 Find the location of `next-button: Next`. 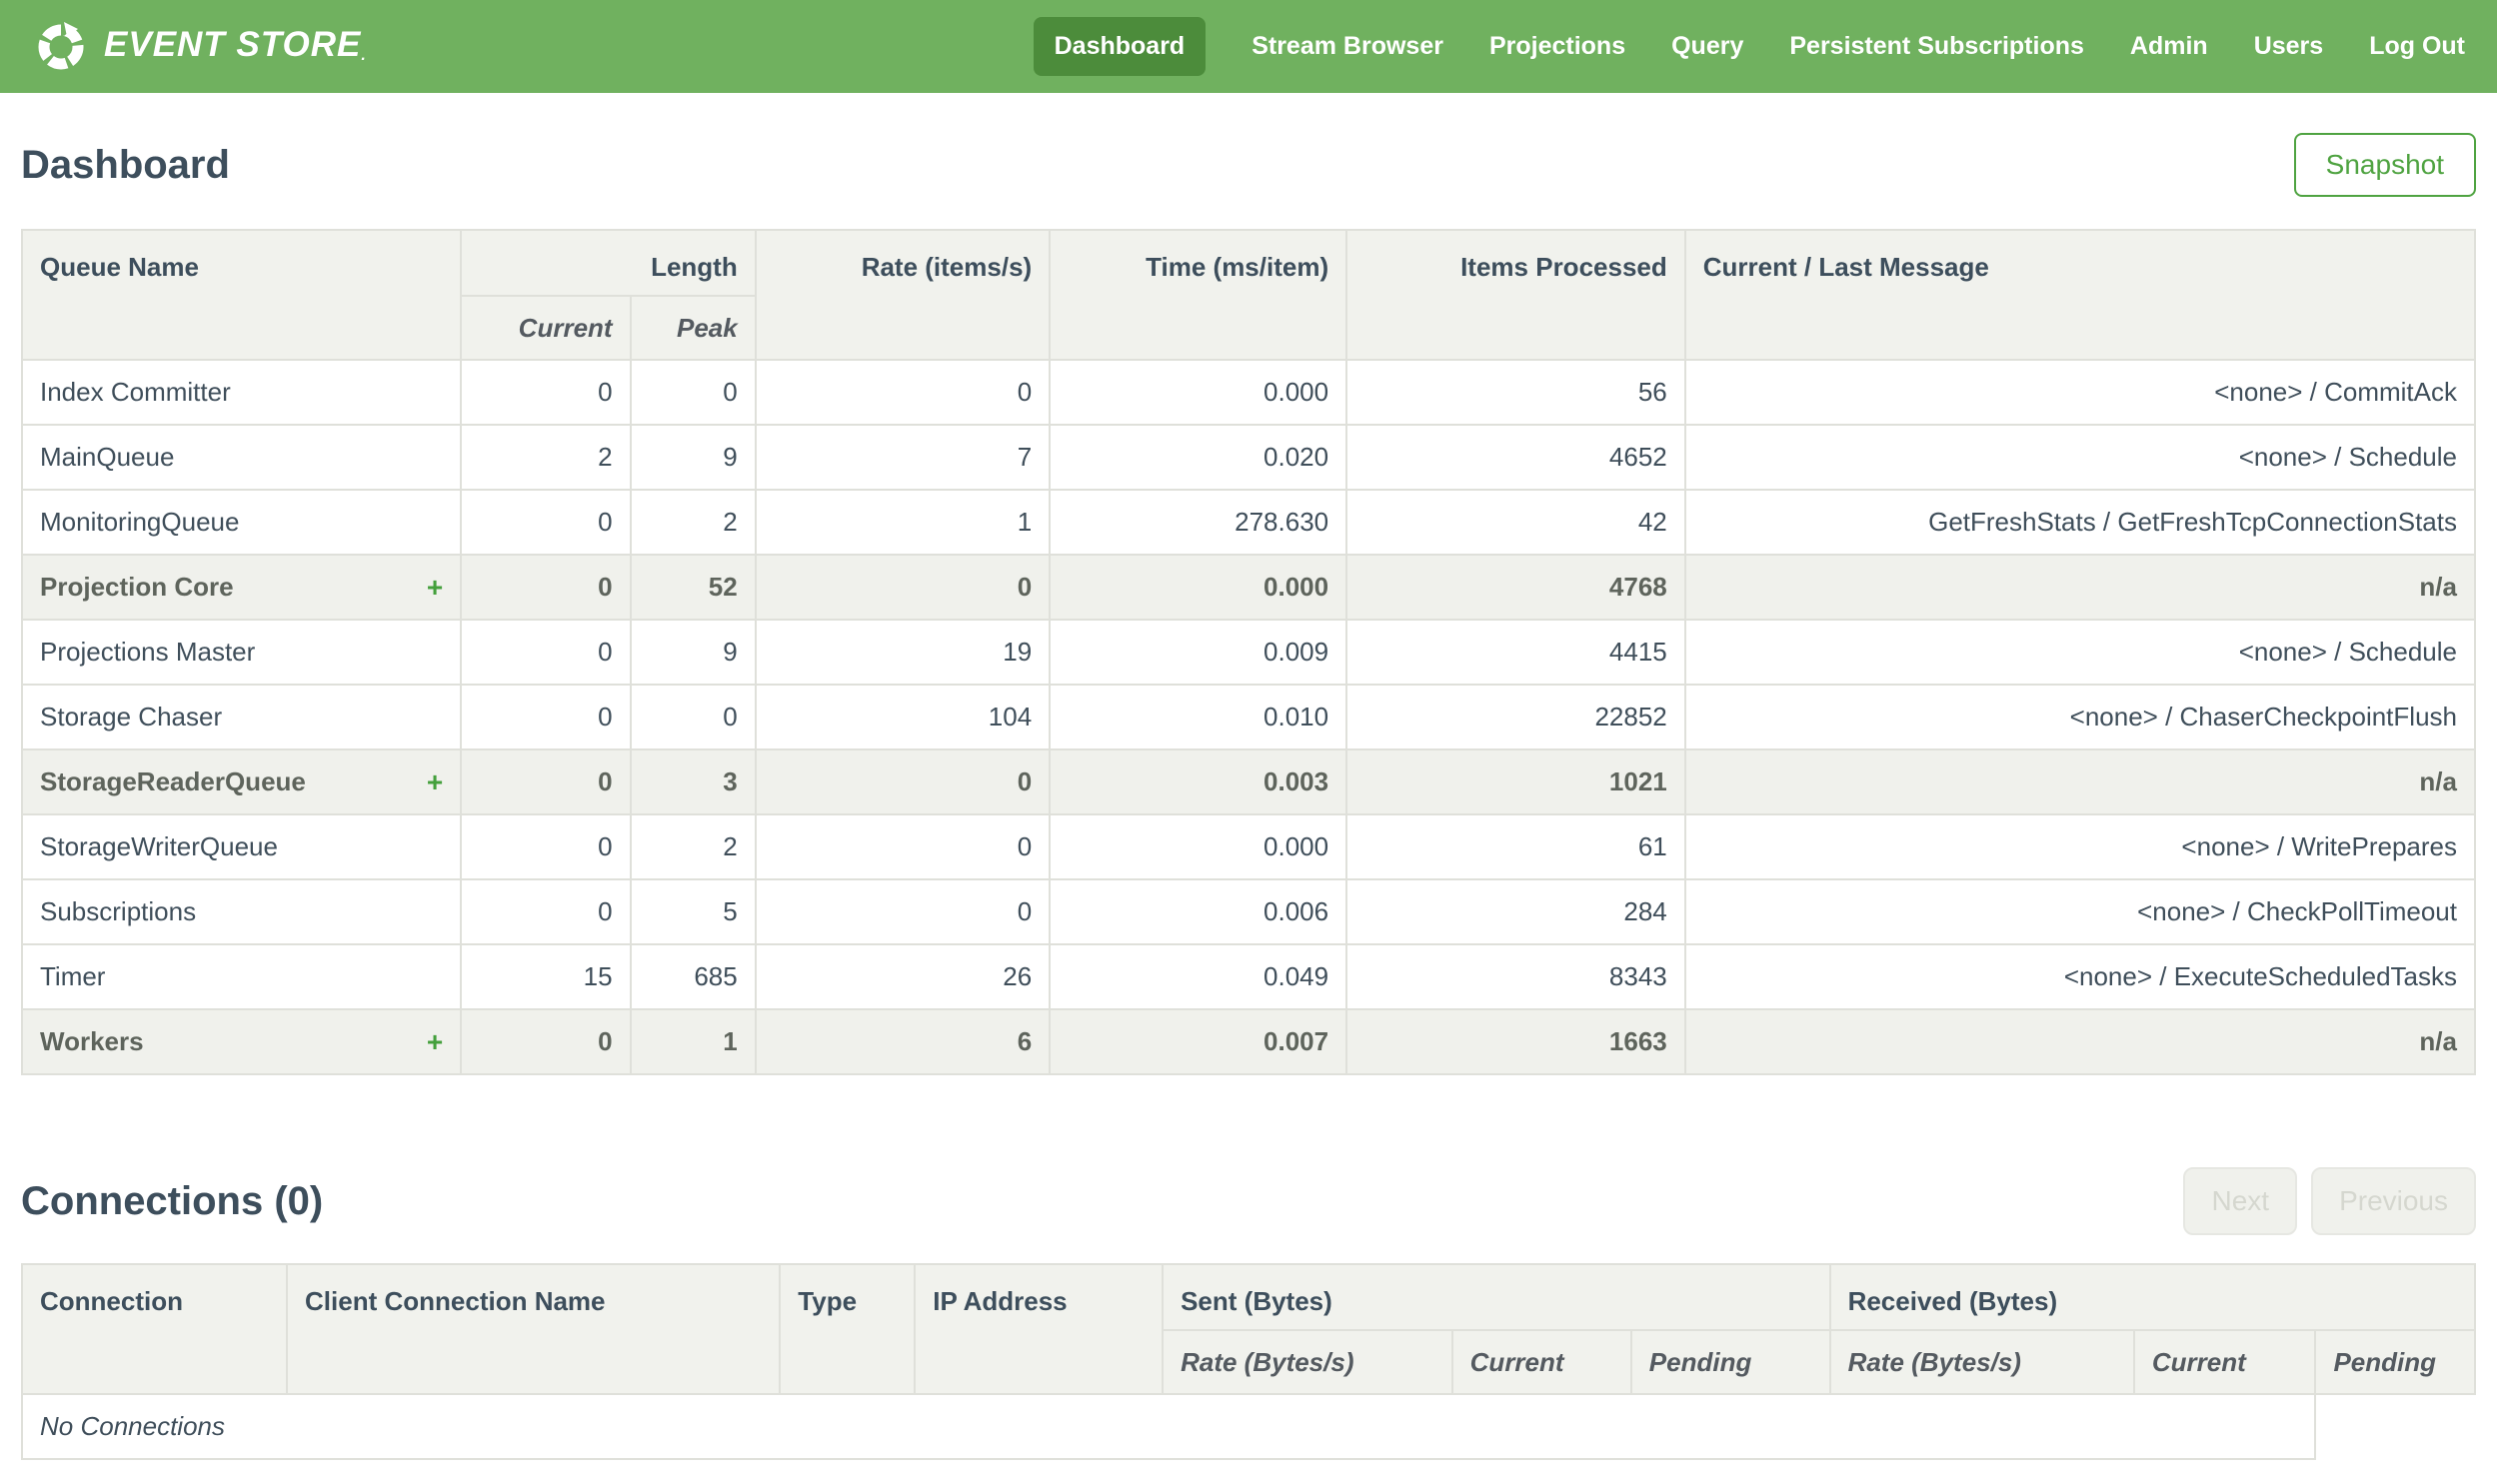

next-button: Next is located at coordinates (2240, 1201).